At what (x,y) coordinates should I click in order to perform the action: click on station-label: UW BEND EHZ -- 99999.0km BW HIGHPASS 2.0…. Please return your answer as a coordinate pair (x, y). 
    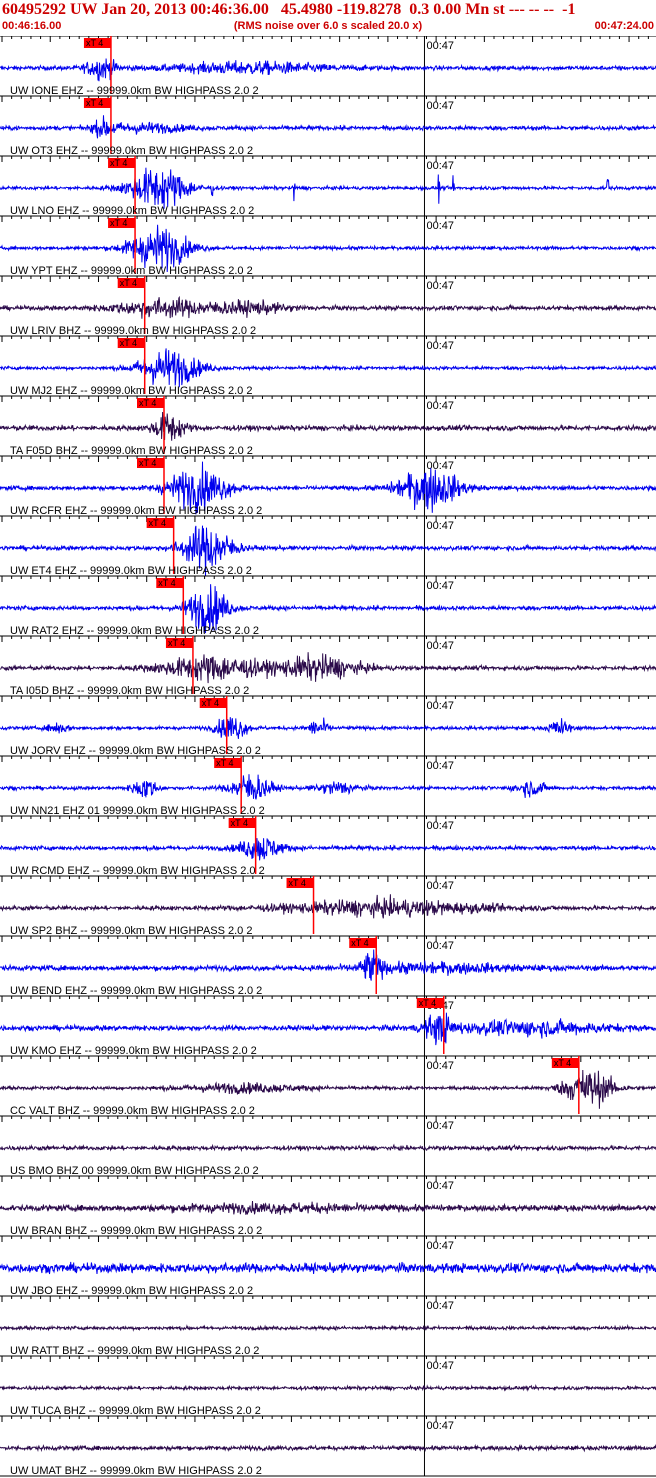
    Looking at the image, I should click on (136, 991).